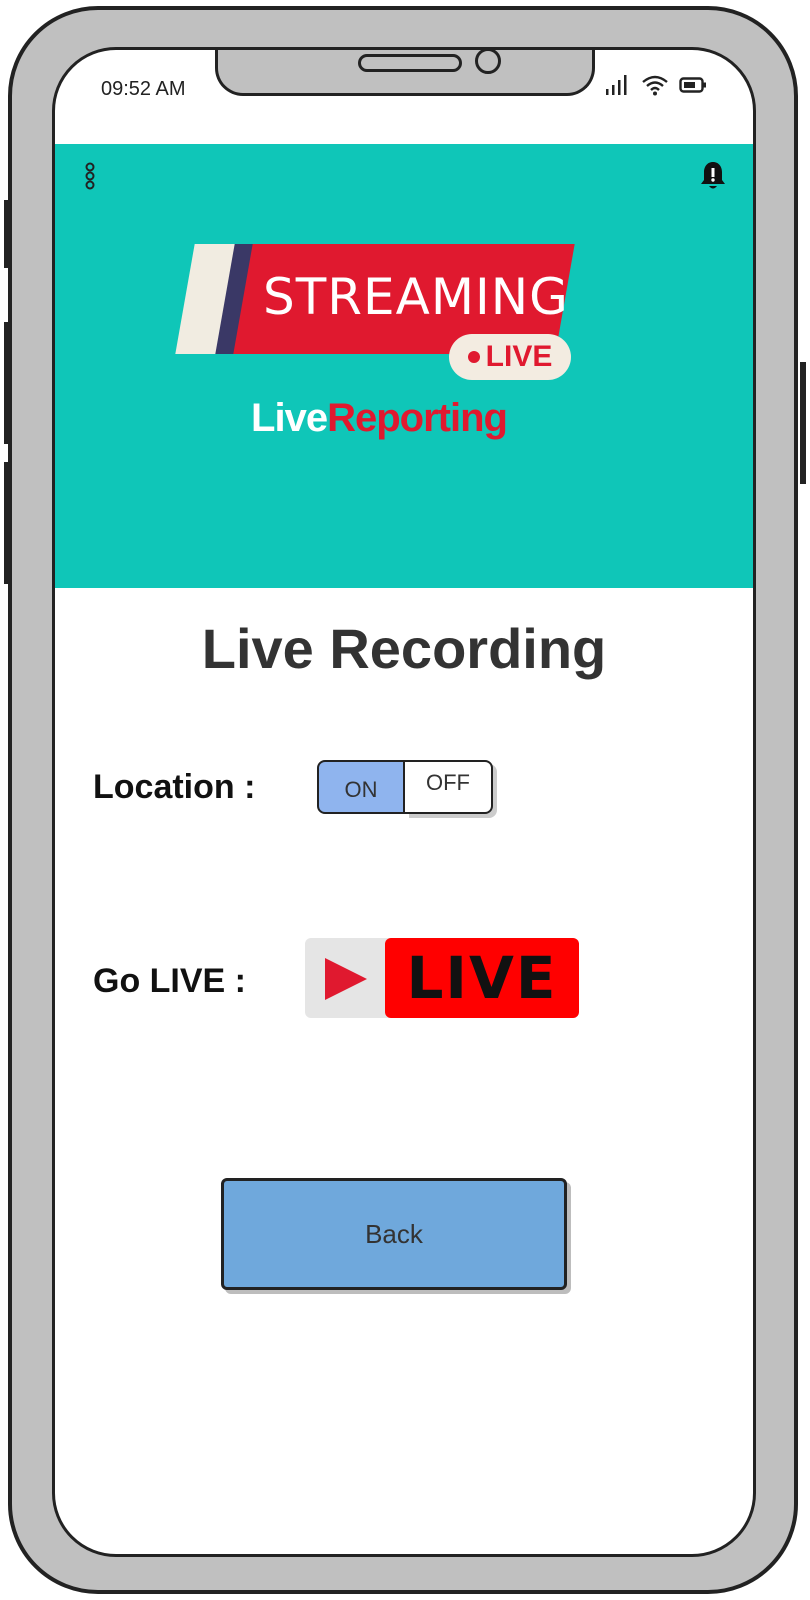  I want to click on front-camera, so click(488, 62).